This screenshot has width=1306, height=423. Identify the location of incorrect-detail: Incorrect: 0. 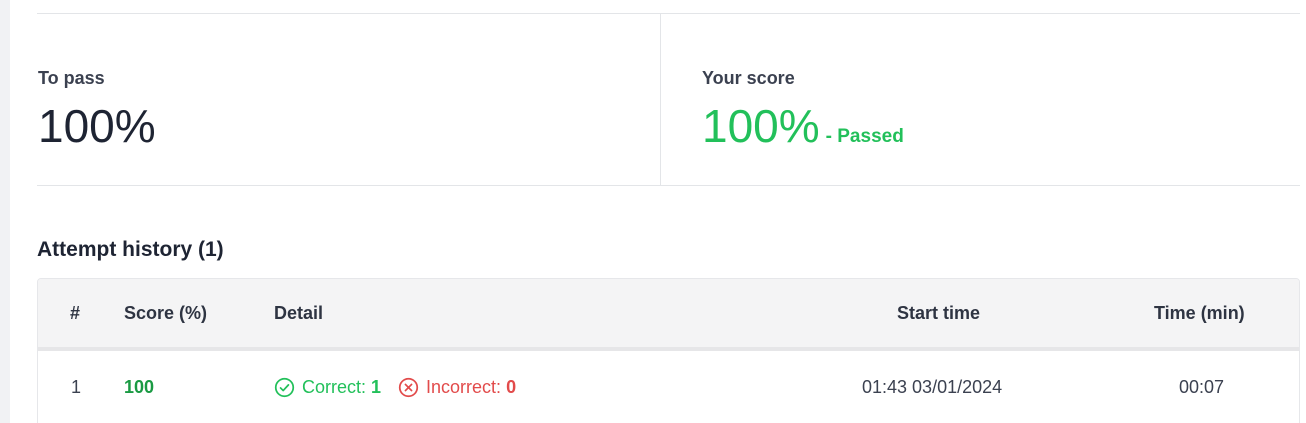
(457, 387).